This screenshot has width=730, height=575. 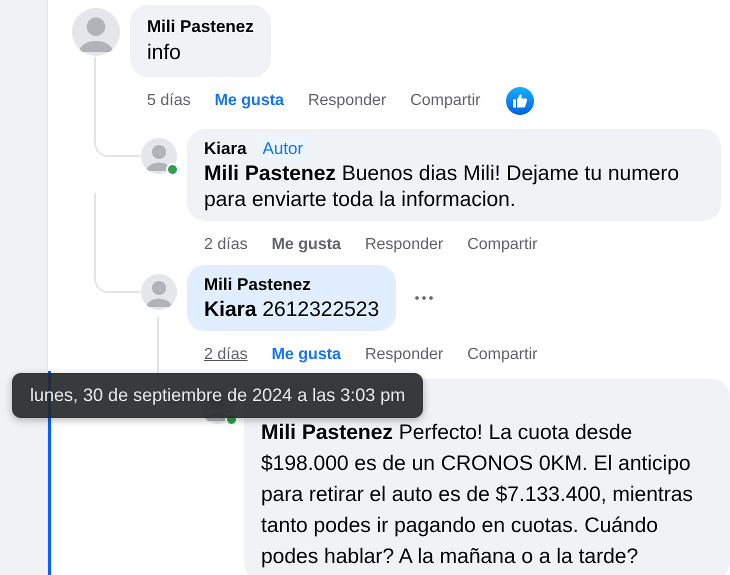 What do you see at coordinates (218, 395) in the screenshot?
I see `date-tooltip: lunes, 30 de septiembre de 2024 a las 3:03 pm` at bounding box center [218, 395].